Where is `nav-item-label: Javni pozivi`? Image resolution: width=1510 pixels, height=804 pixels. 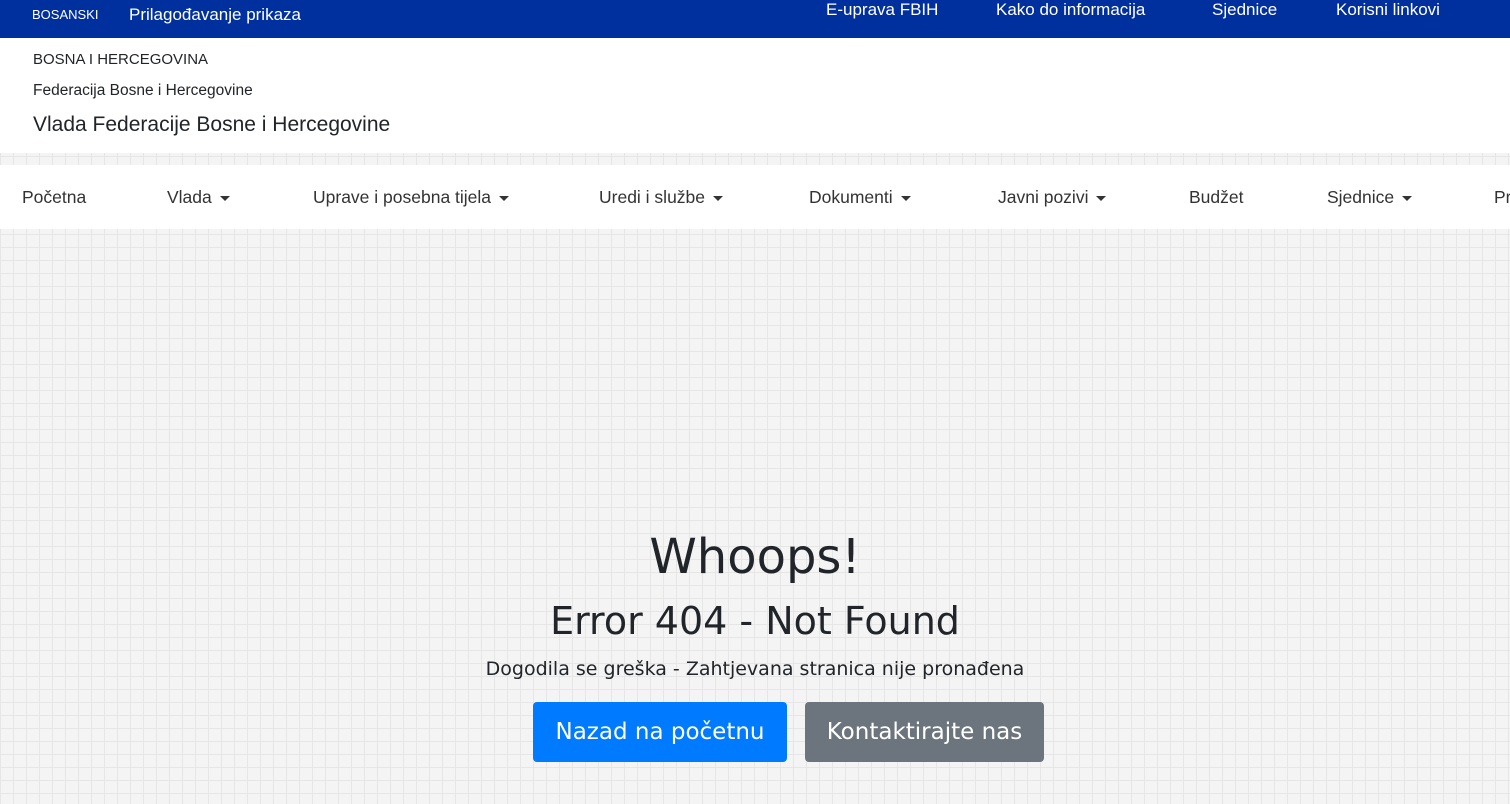 nav-item-label: Javni pozivi is located at coordinates (1043, 197).